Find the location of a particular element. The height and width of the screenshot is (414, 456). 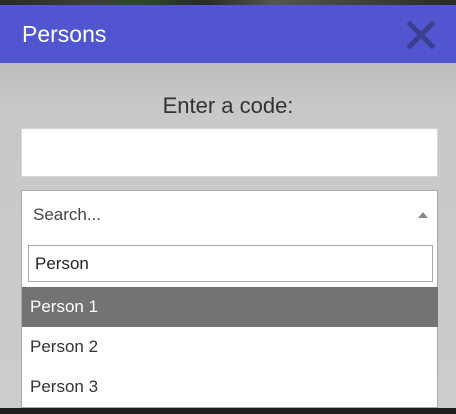

close-button is located at coordinates (421, 35).